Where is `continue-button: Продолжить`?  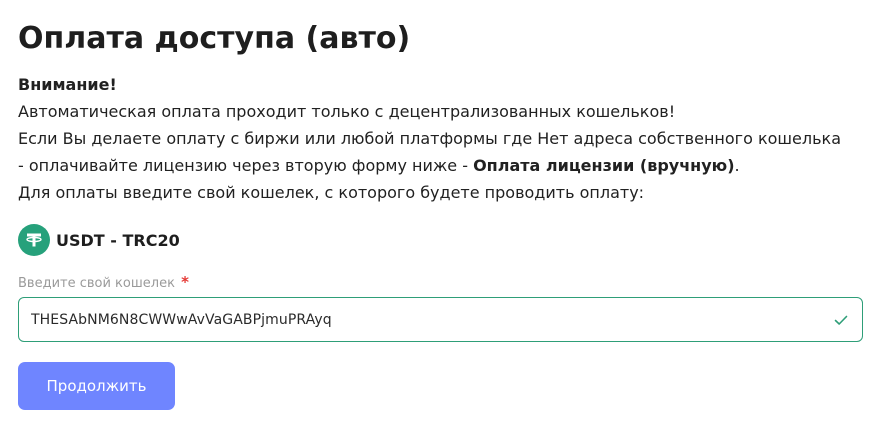 continue-button: Продолжить is located at coordinates (96, 386).